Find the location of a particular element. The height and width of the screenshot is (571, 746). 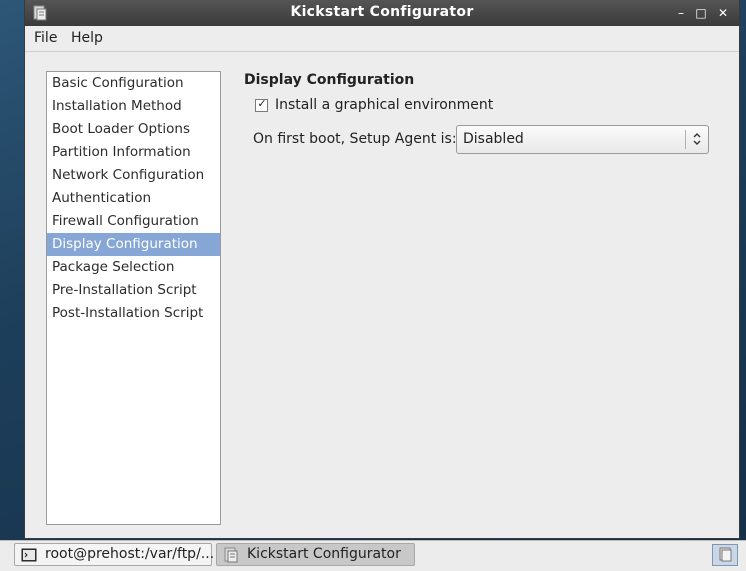

sidebar-item-network-configuration: Network Configuration is located at coordinates (133, 175).